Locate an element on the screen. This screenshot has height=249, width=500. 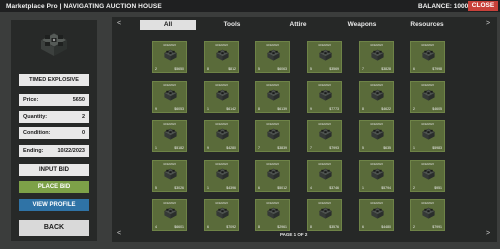
listing-card: 10/22/2023 1 $4396 is located at coordinates (221, 176).